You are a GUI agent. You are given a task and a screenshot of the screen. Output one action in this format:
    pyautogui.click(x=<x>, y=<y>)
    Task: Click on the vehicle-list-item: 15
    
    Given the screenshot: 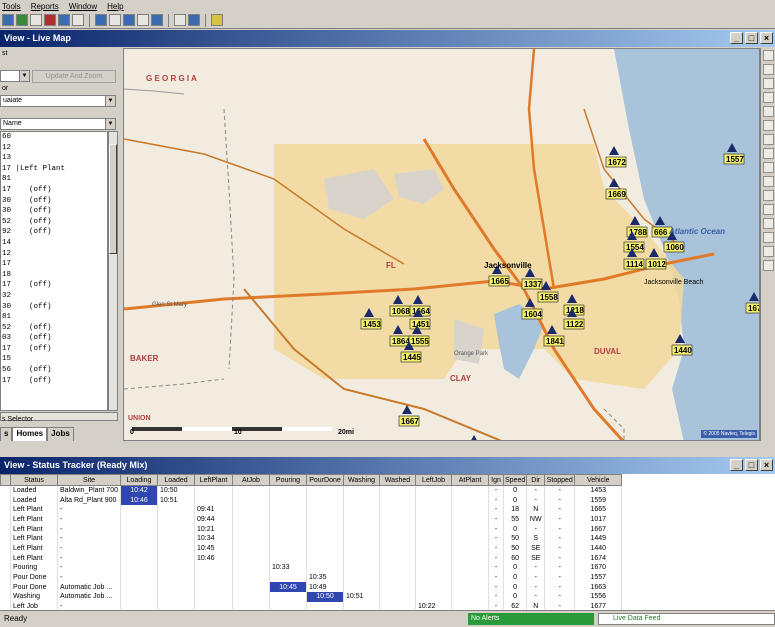 What is the action you would take?
    pyautogui.click(x=54, y=359)
    